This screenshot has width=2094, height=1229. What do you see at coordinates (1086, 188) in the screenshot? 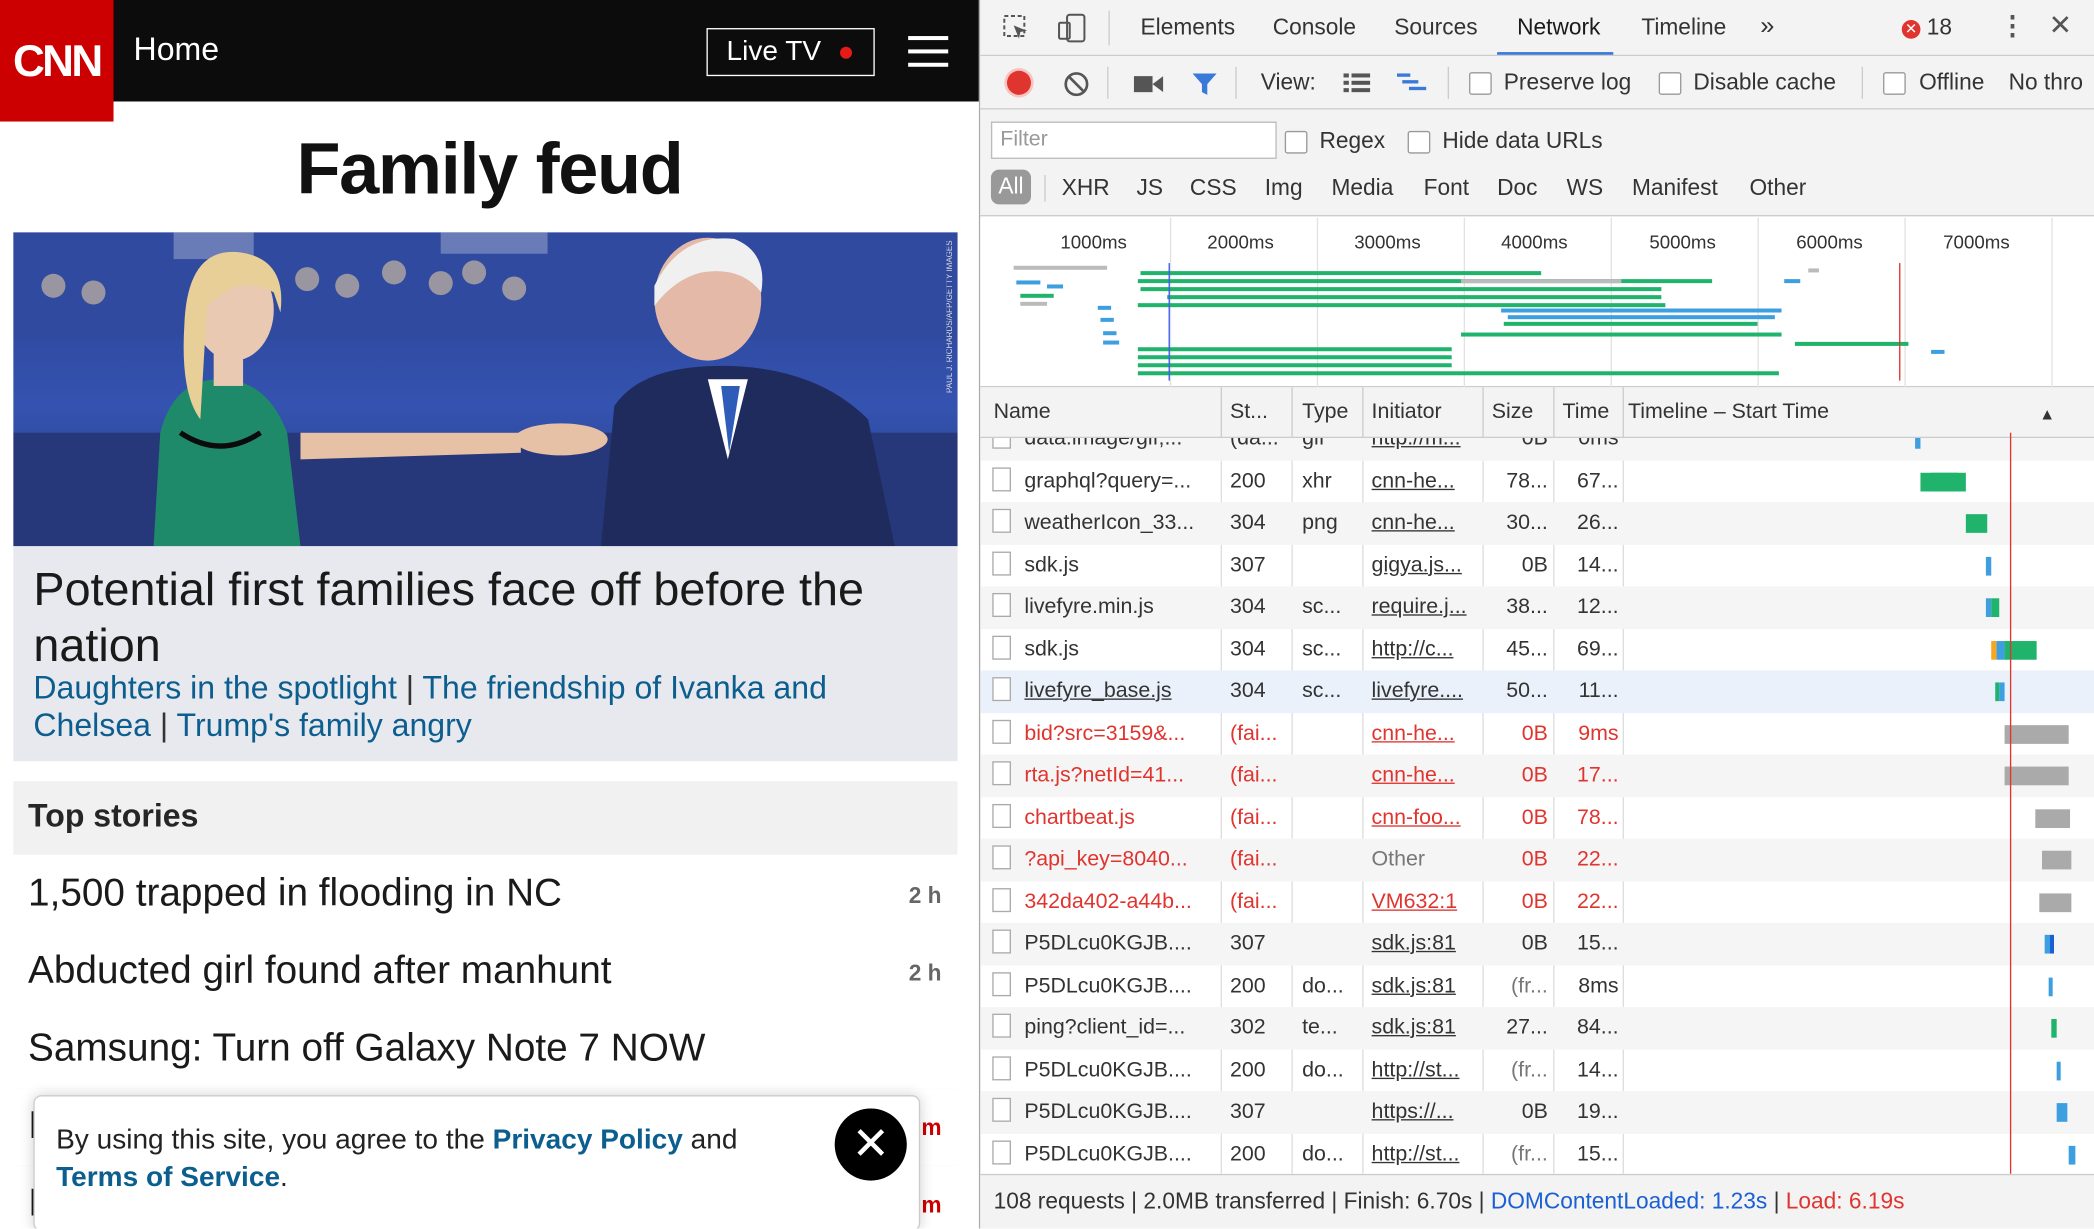
I see `filter-type-xhr: XHR` at bounding box center [1086, 188].